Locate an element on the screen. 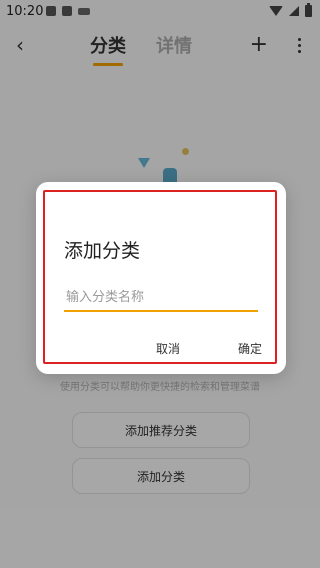  category-name-input is located at coordinates (161, 297).